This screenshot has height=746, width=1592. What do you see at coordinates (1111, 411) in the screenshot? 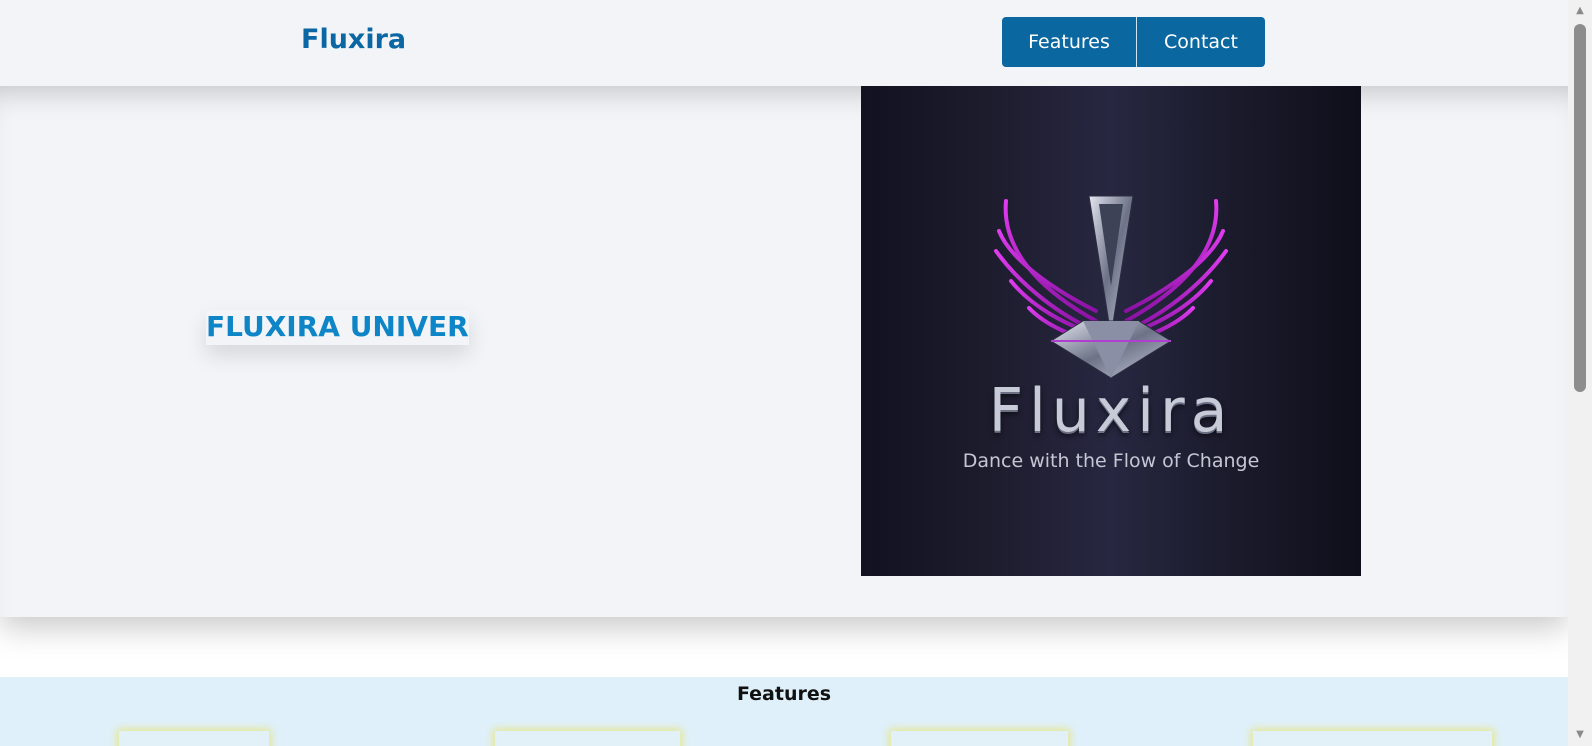
I see `logo-wordmark: Fluxira` at bounding box center [1111, 411].